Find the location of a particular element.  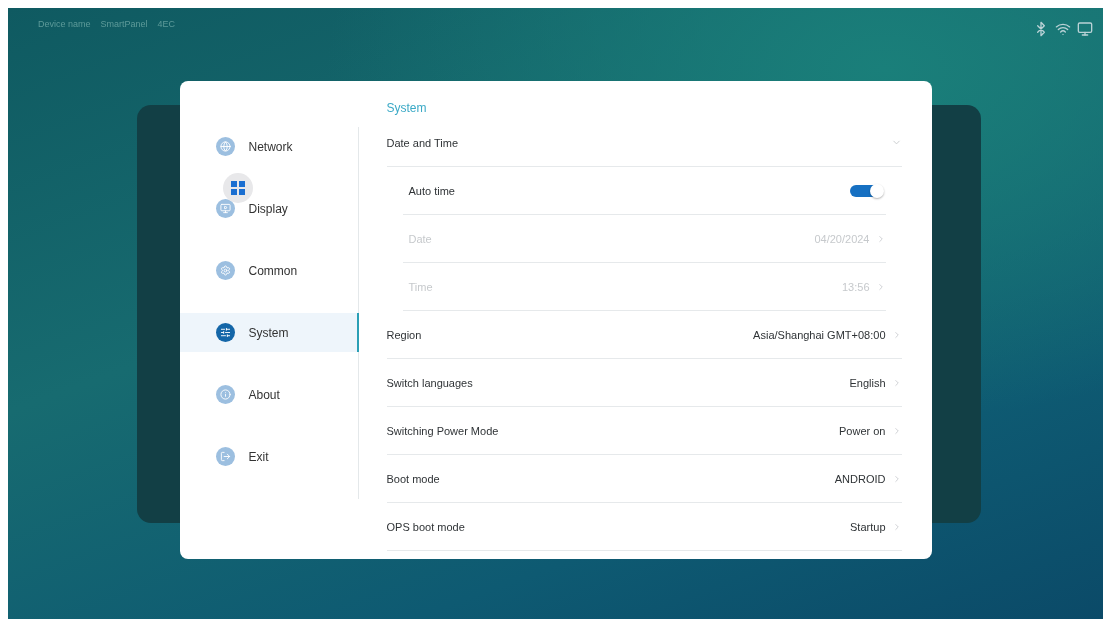

row-value: 04/20/2024 is located at coordinates (842, 238).